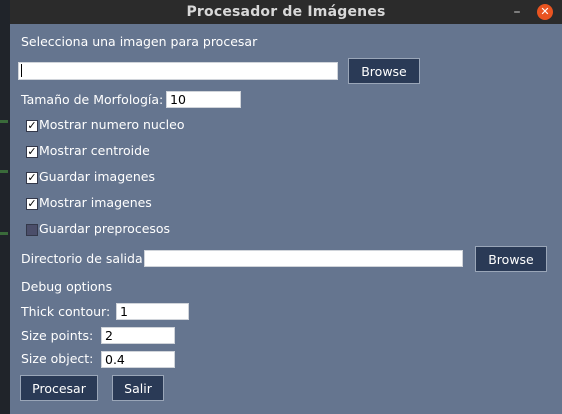 The image size is (562, 414). Describe the element at coordinates (57, 358) in the screenshot. I see `size-object-label: Size object:` at that location.